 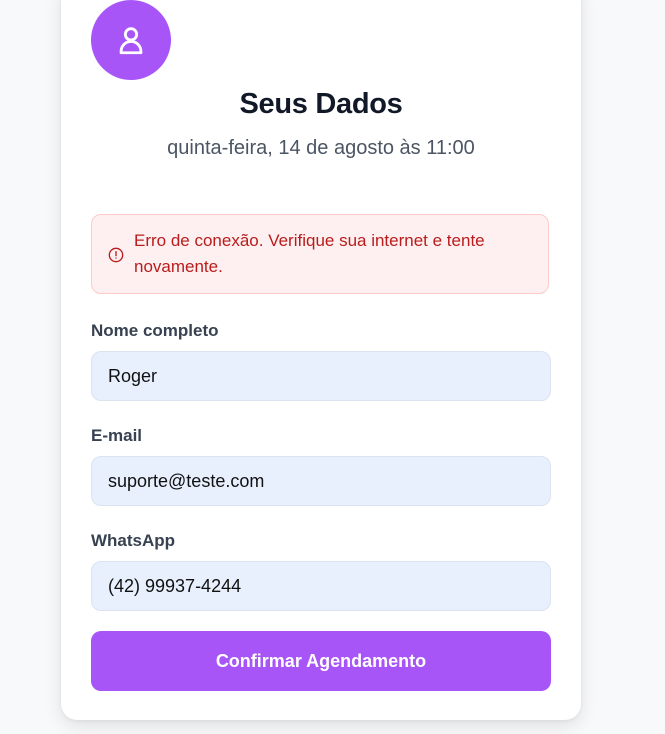 I want to click on alert-circle-icon, so click(x=116, y=255).